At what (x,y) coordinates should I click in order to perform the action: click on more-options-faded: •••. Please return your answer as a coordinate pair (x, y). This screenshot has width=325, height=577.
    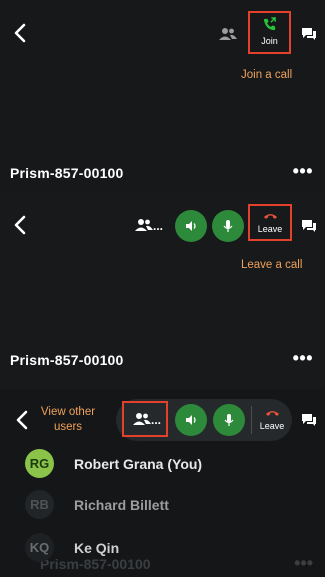
    Looking at the image, I should click on (303, 563).